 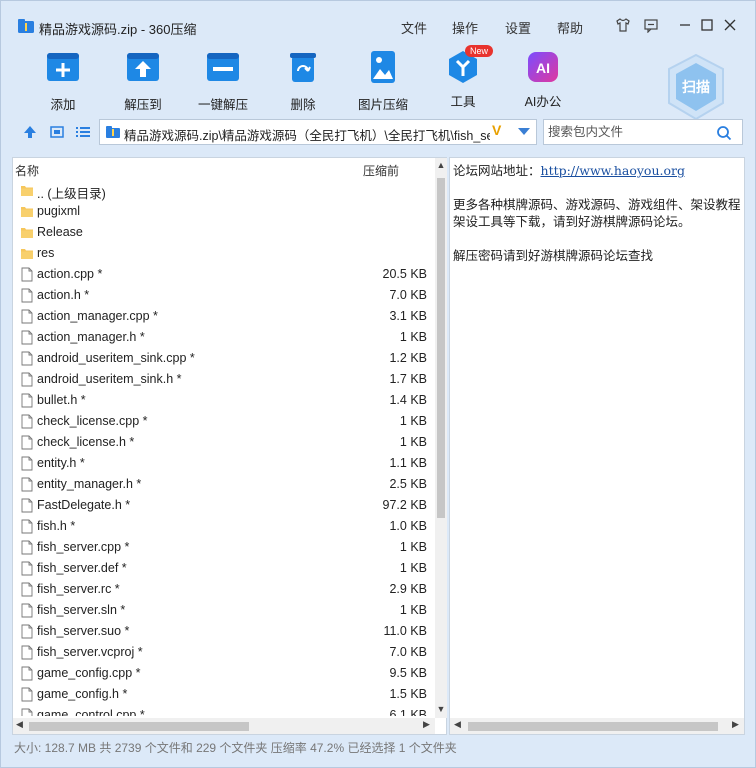 I want to click on scroll-right-icon: ▶, so click(x=426, y=724).